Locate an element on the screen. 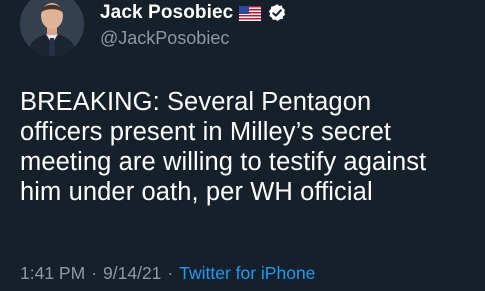 This screenshot has height=291, width=485. tweet-source-link: Twitter for iPhone is located at coordinates (247, 273).